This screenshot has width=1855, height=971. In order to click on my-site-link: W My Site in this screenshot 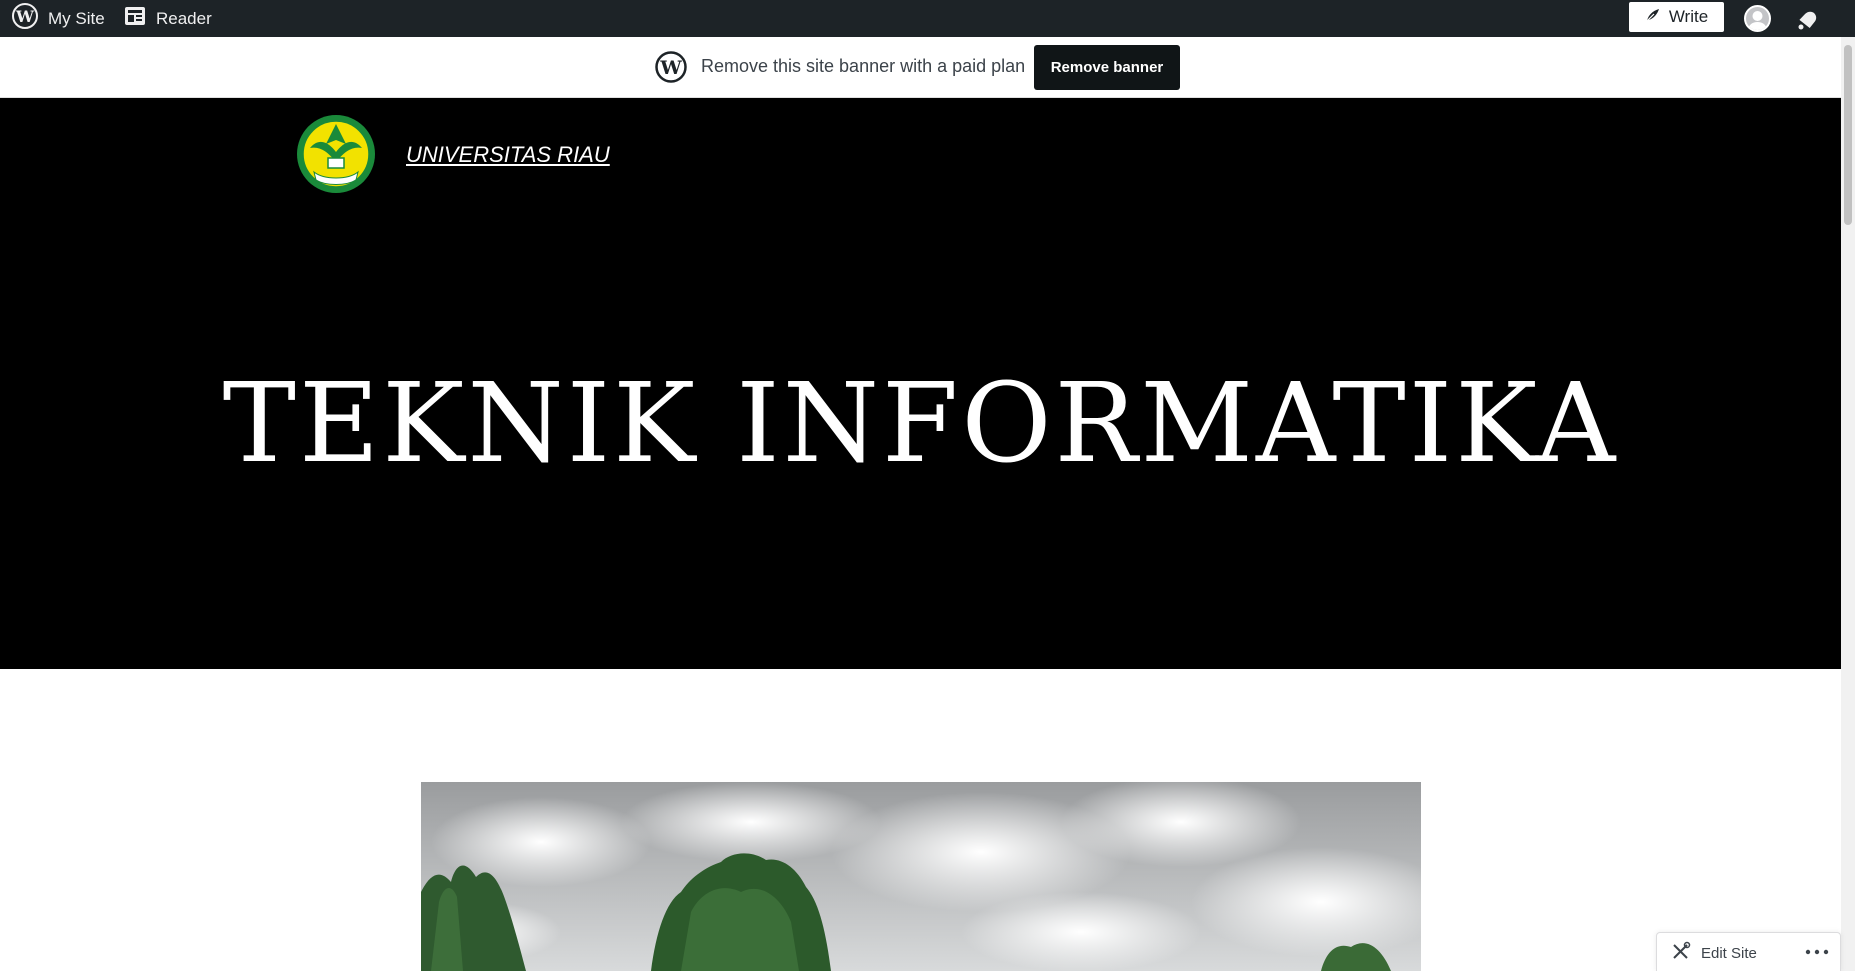, I will do `click(58, 18)`.